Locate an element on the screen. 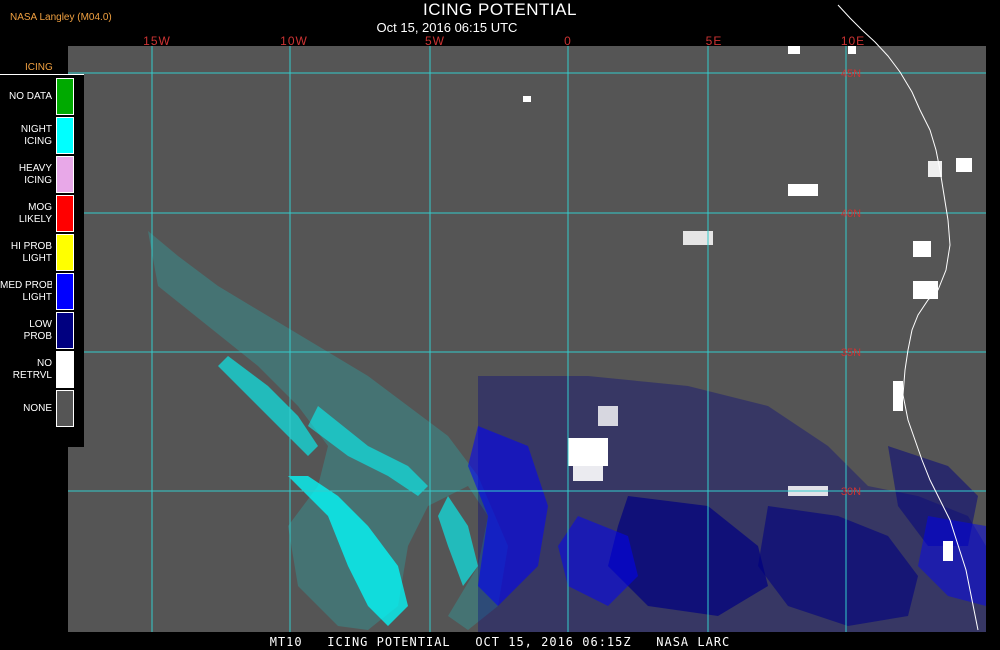 Image resolution: width=1000 pixels, height=650 pixels. legend-item-none: NONE is located at coordinates (42, 408).